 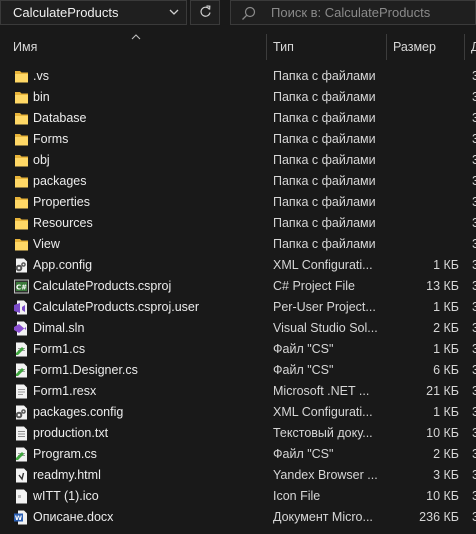 I want to click on search-box: Поиск в: CalculateProducts, so click(x=353, y=12).